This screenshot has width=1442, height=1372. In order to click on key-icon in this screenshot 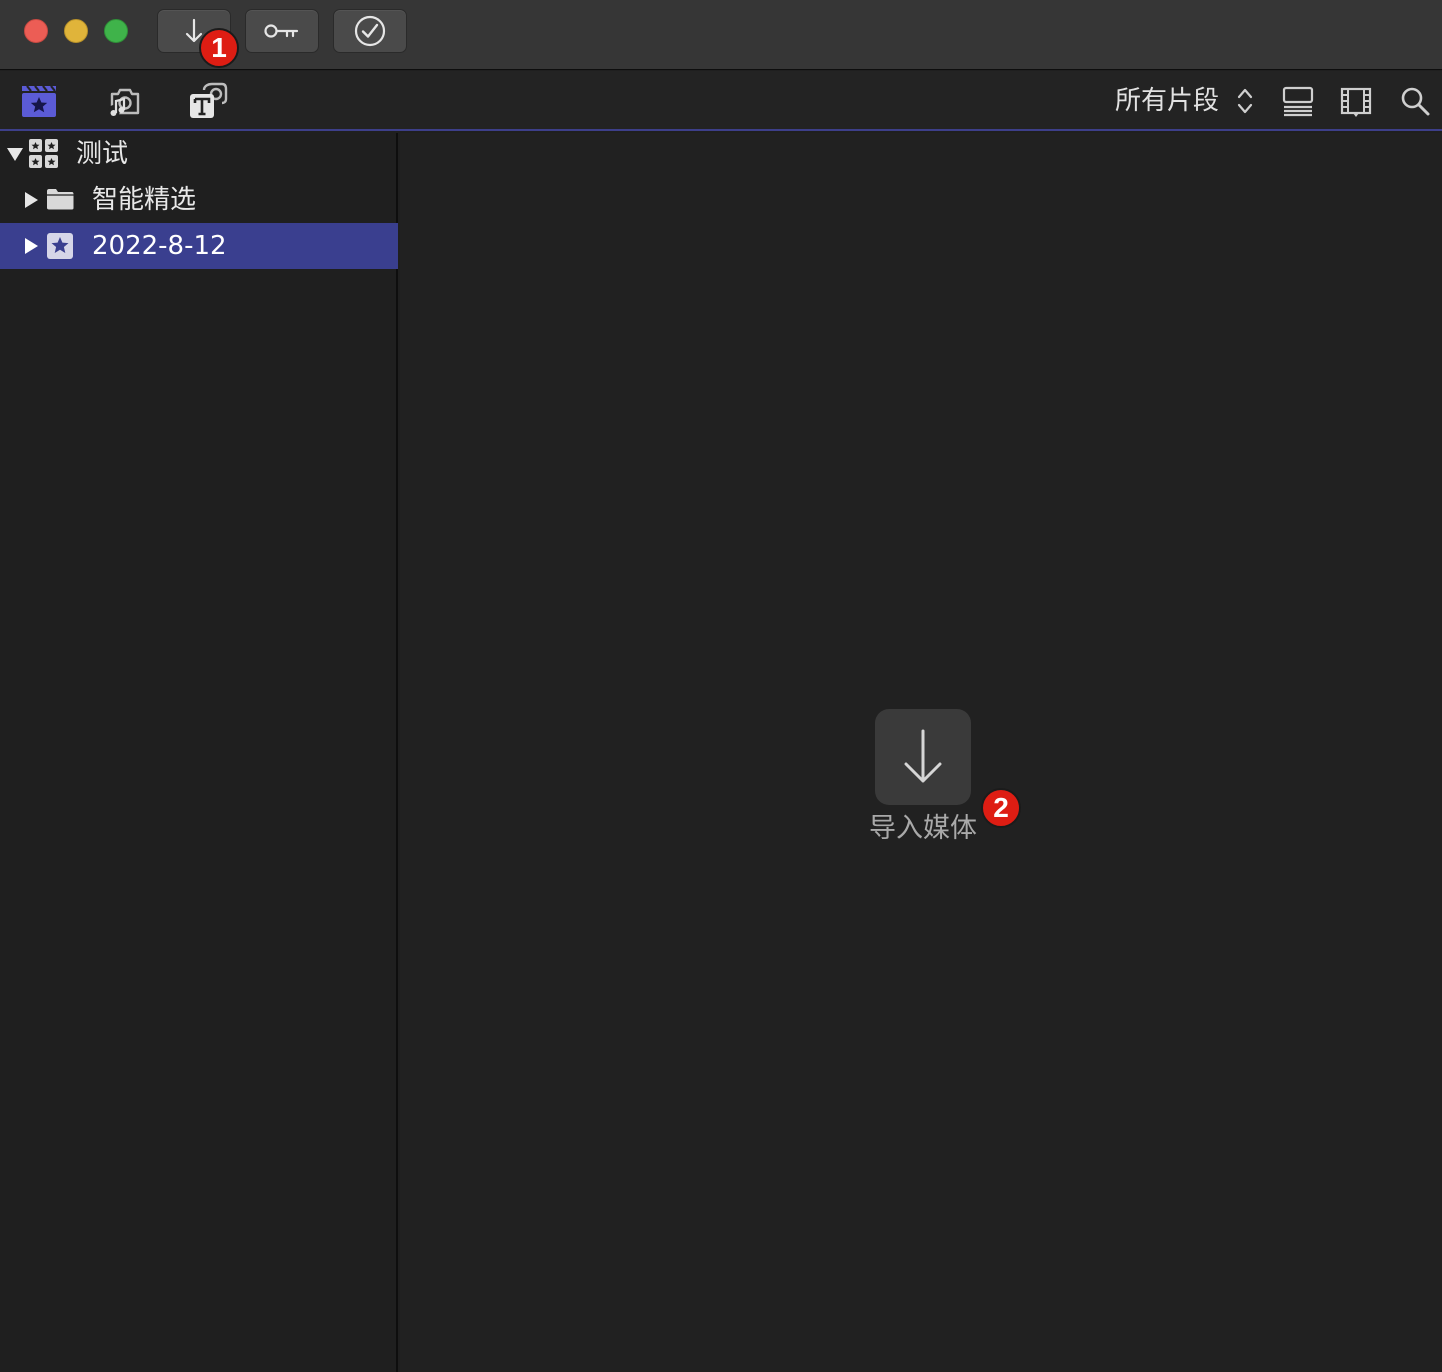, I will do `click(281, 31)`.